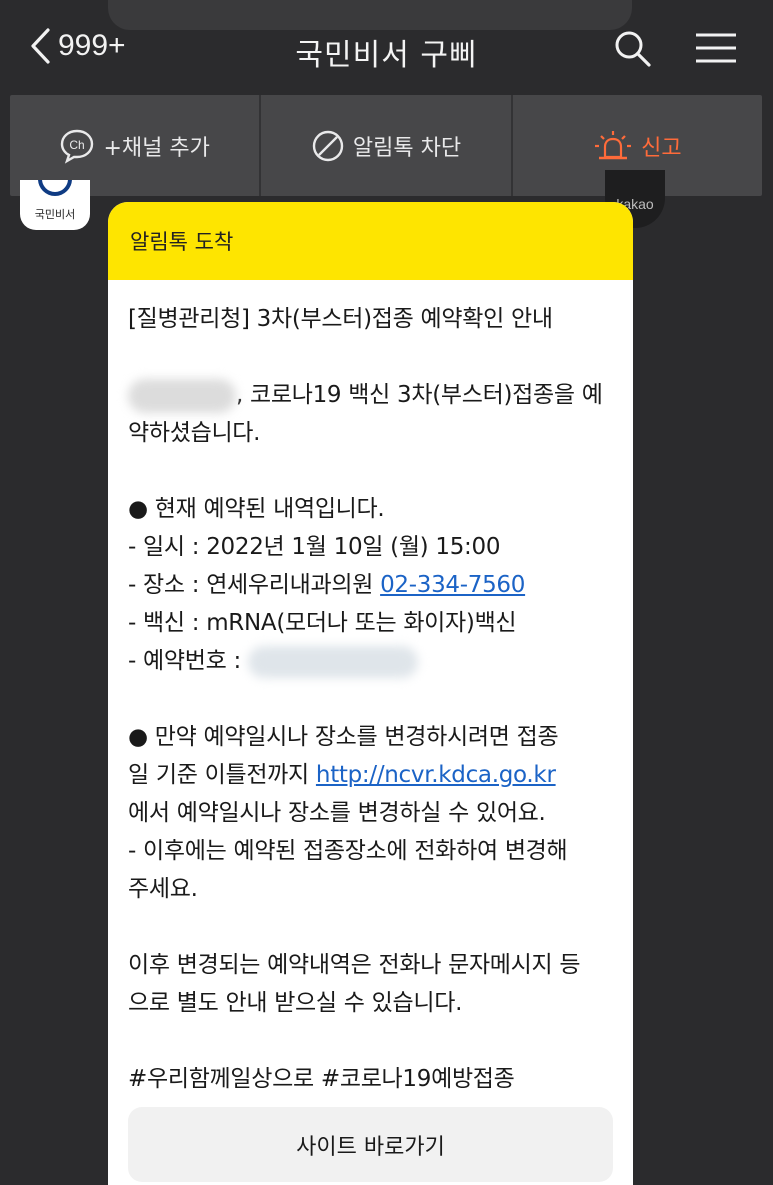  I want to click on intro-text: , 코로나19 백신 3차(부스터)접종을 예, so click(419, 395).